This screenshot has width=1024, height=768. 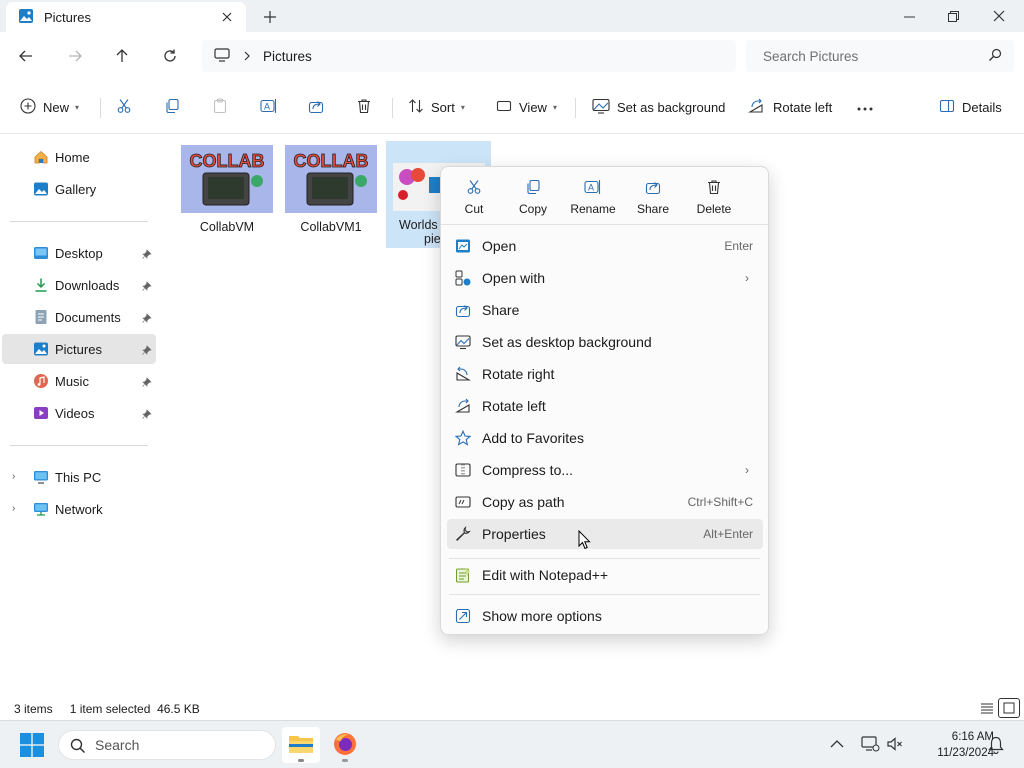 I want to click on menu-item-share: Share, so click(x=605, y=310).